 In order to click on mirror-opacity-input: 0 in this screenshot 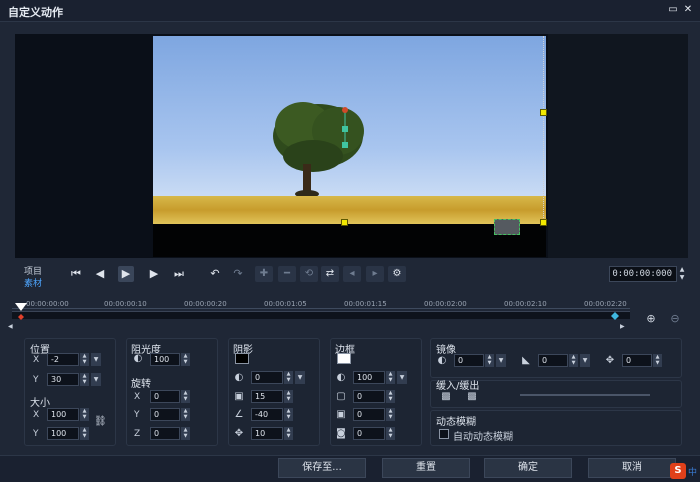, I will do `click(469, 360)`.